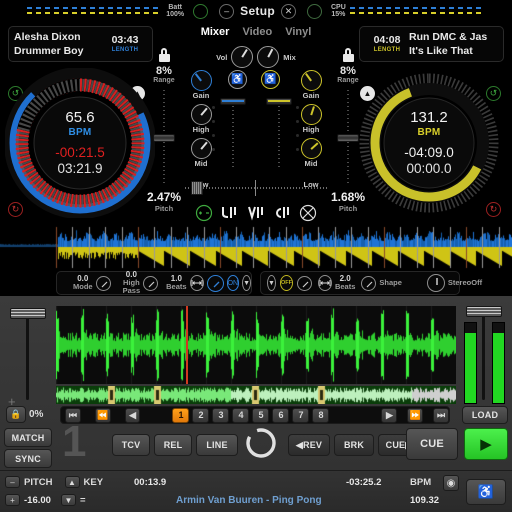  I want to click on deck-b-platter: 131.2 BPM -04:09.0 00:00.0, so click(429, 143).